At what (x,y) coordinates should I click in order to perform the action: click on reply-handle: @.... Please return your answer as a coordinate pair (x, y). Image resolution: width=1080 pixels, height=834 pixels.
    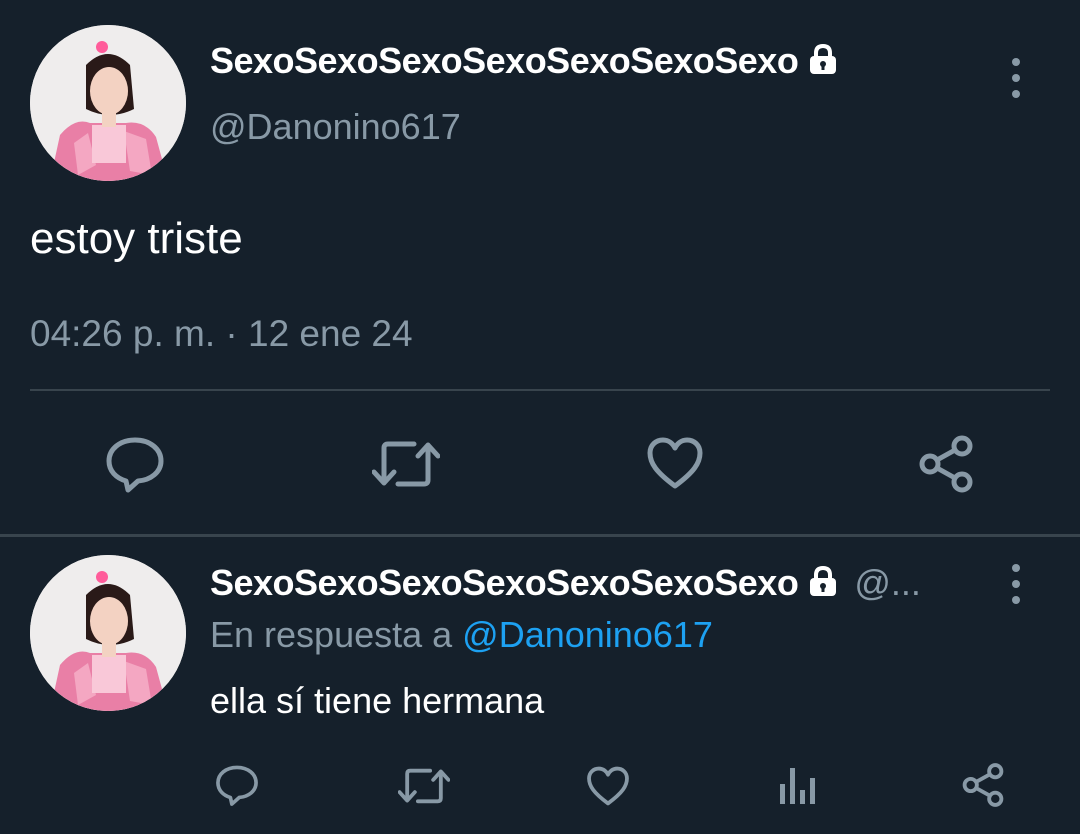
    Looking at the image, I should click on (887, 583).